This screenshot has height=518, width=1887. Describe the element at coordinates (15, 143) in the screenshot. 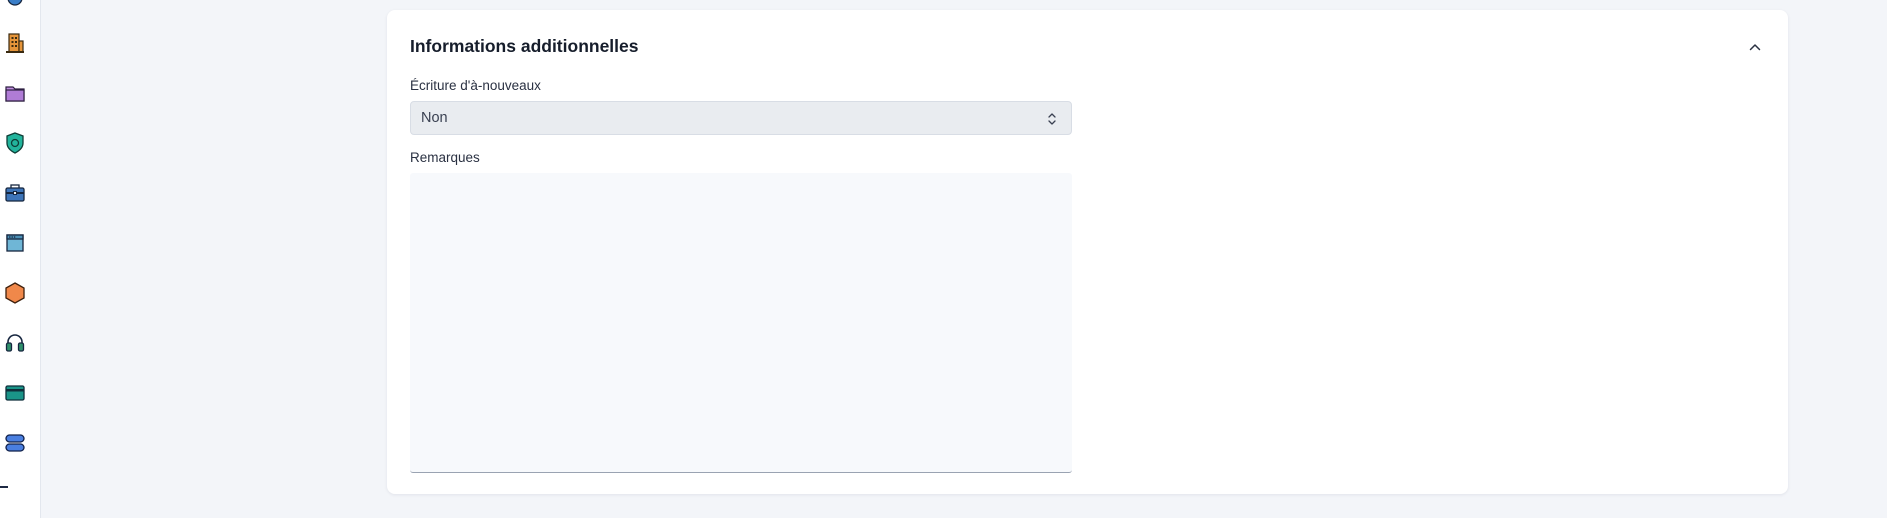

I see `shield-icon` at that location.